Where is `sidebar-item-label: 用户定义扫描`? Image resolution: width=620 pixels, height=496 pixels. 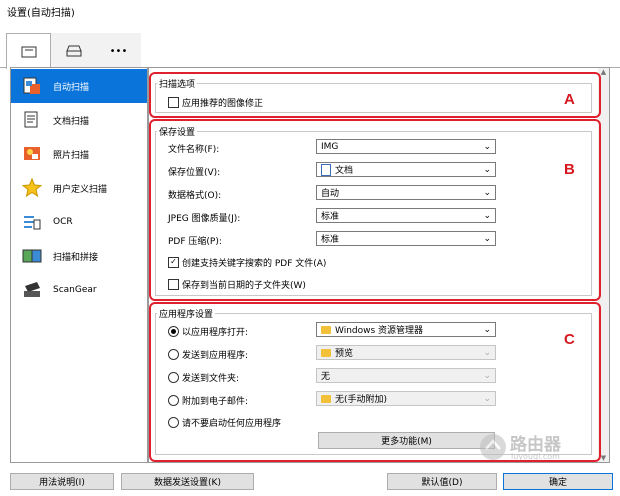
sidebar-item-label: 用户定义扫描 is located at coordinates (80, 189).